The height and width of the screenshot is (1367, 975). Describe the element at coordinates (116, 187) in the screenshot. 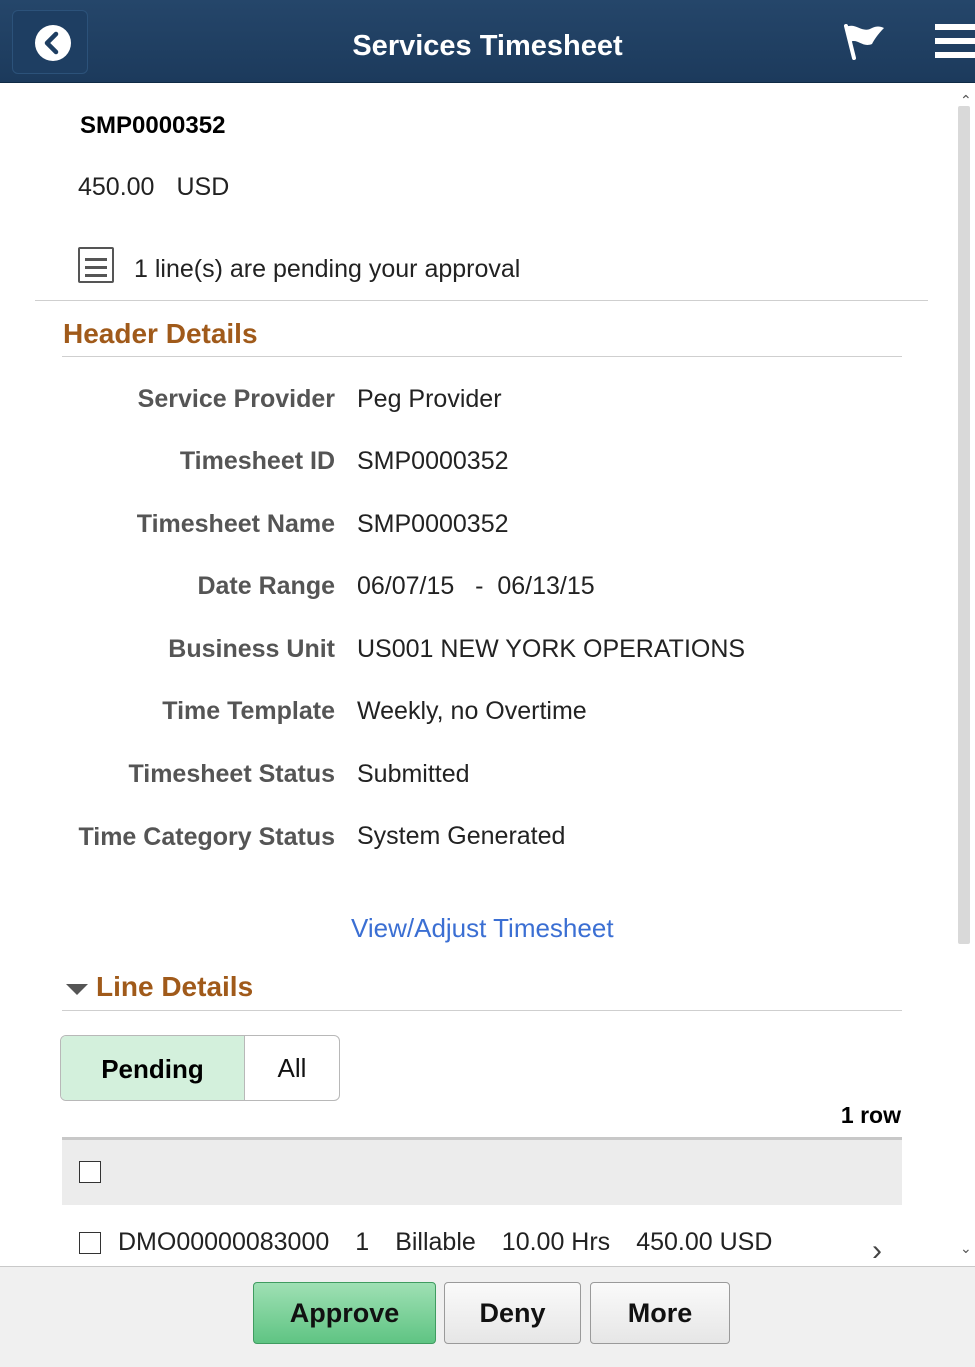

I see `amount-value: 450.00` at that location.